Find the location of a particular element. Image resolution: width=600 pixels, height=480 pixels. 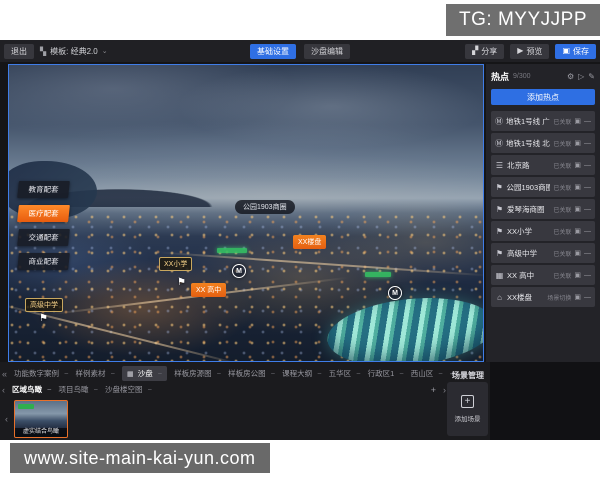

map-category-button: 医疗配套 is located at coordinates (43, 213).